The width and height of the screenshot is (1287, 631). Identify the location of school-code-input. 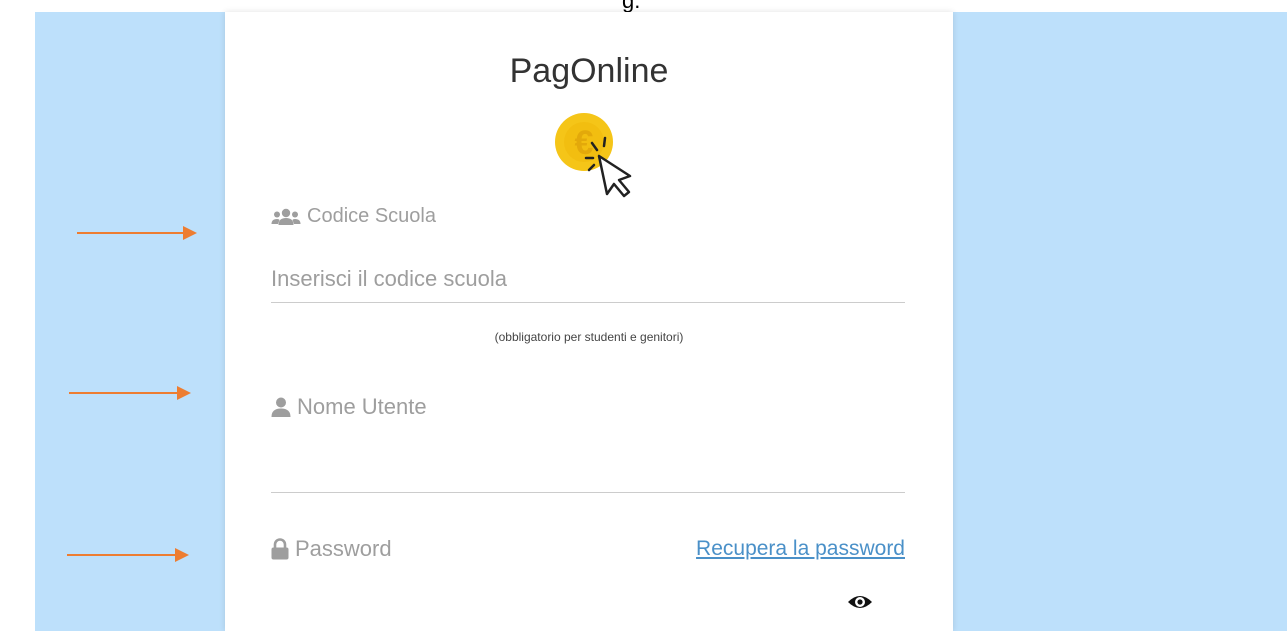
(588, 284).